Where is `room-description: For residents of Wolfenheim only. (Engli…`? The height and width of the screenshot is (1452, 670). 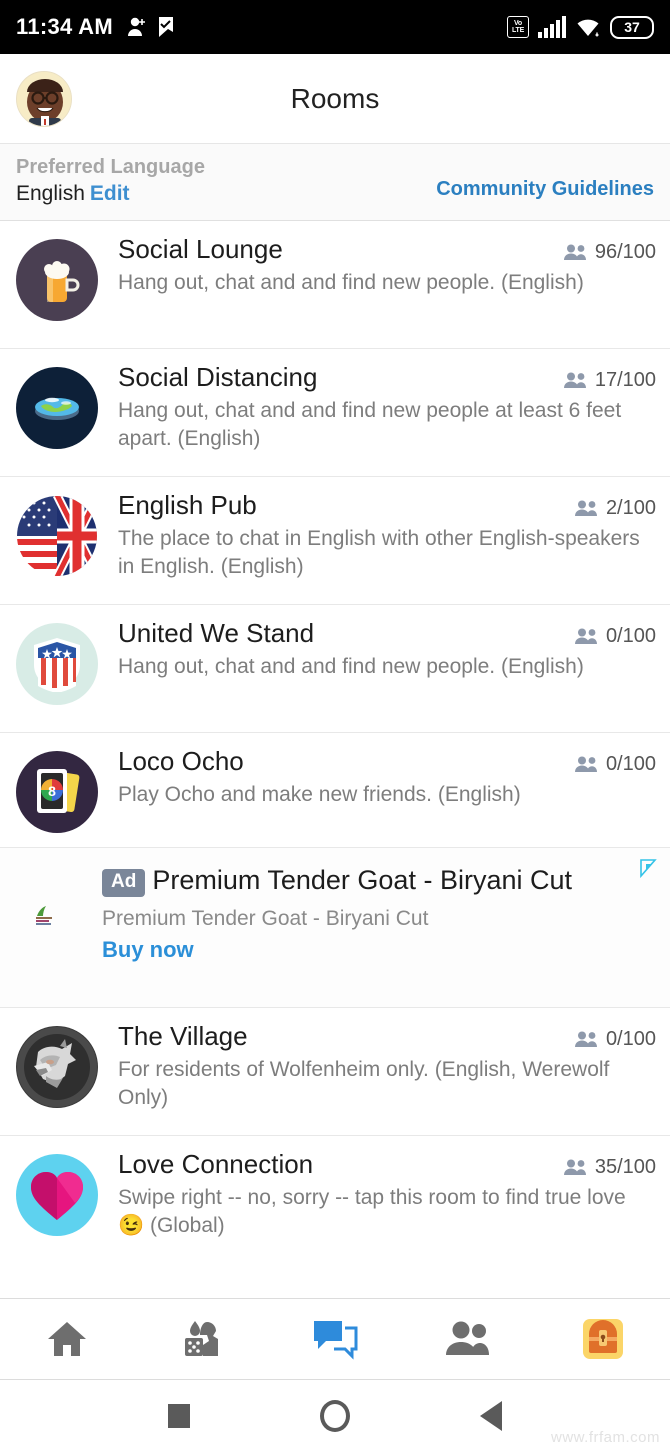 room-description: For residents of Wolfenheim only. (Engli… is located at coordinates (364, 1083).